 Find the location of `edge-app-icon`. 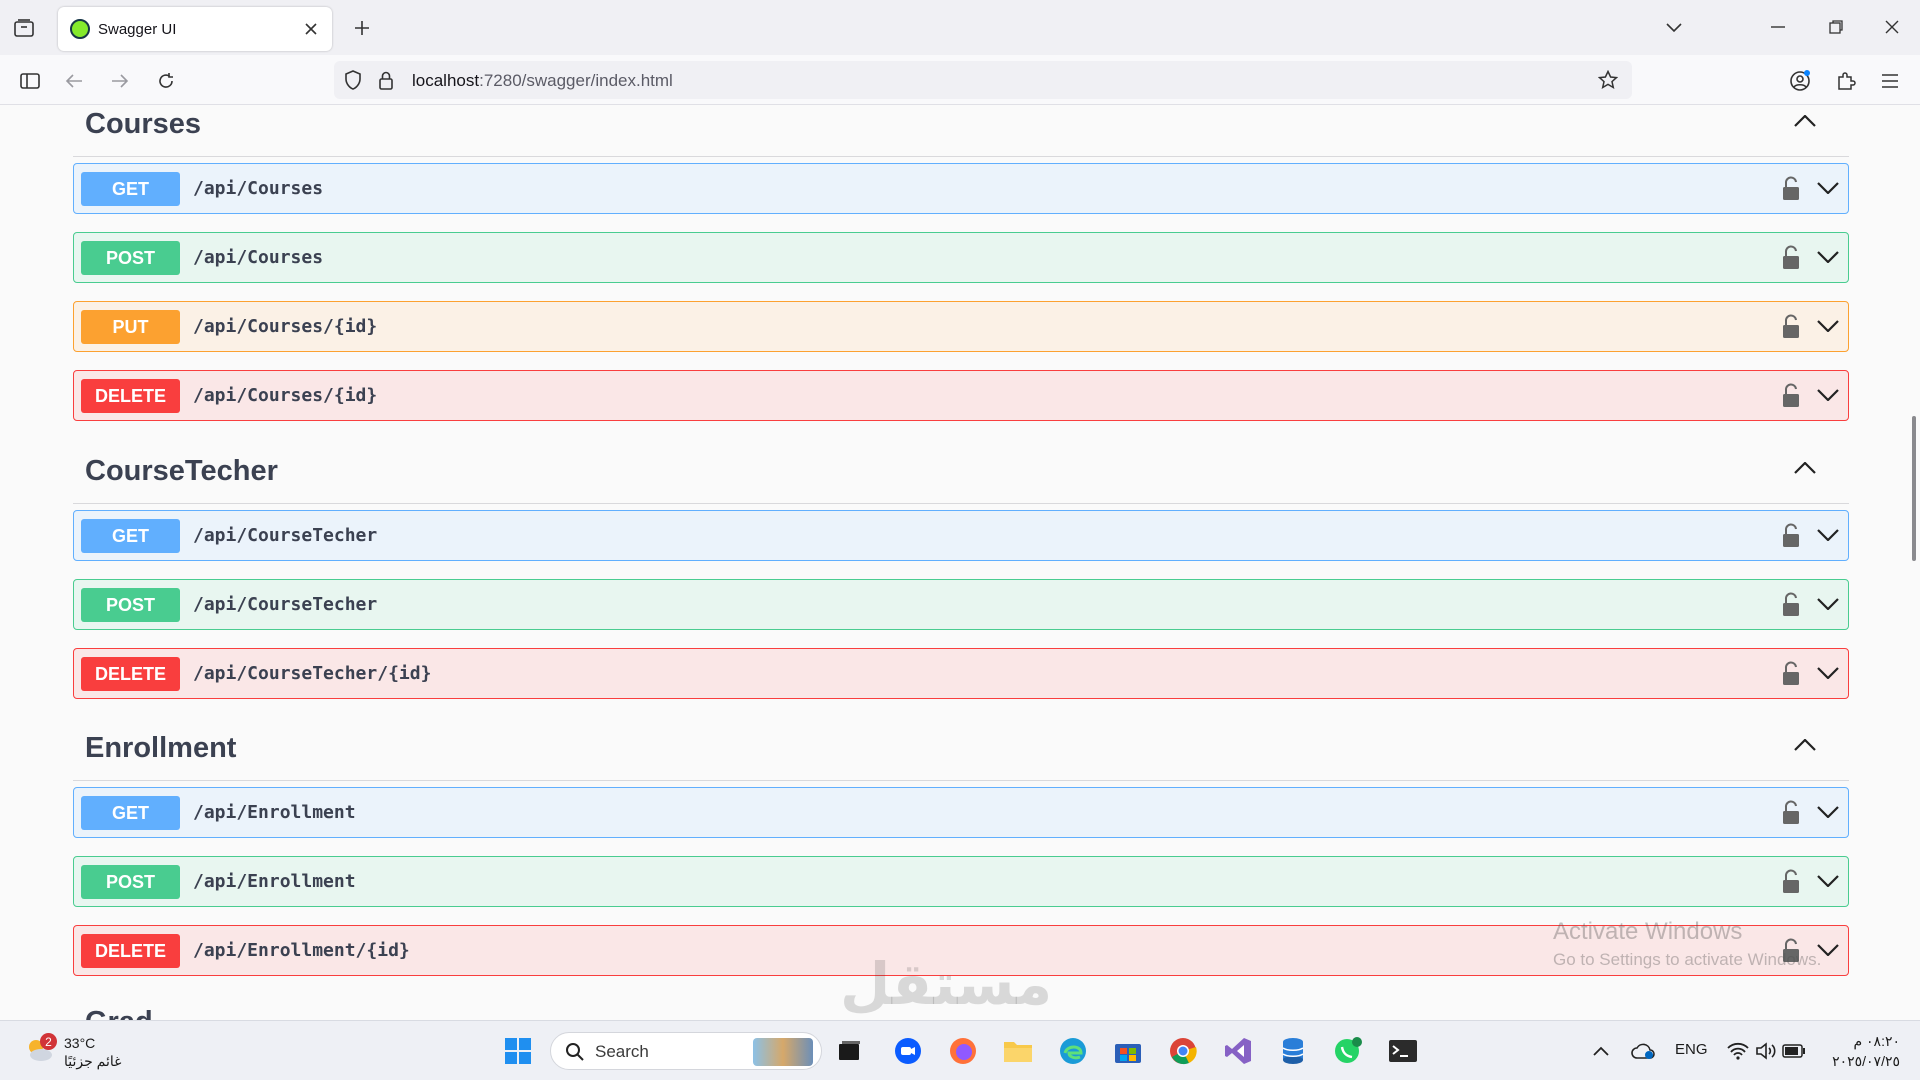

edge-app-icon is located at coordinates (1073, 1051).